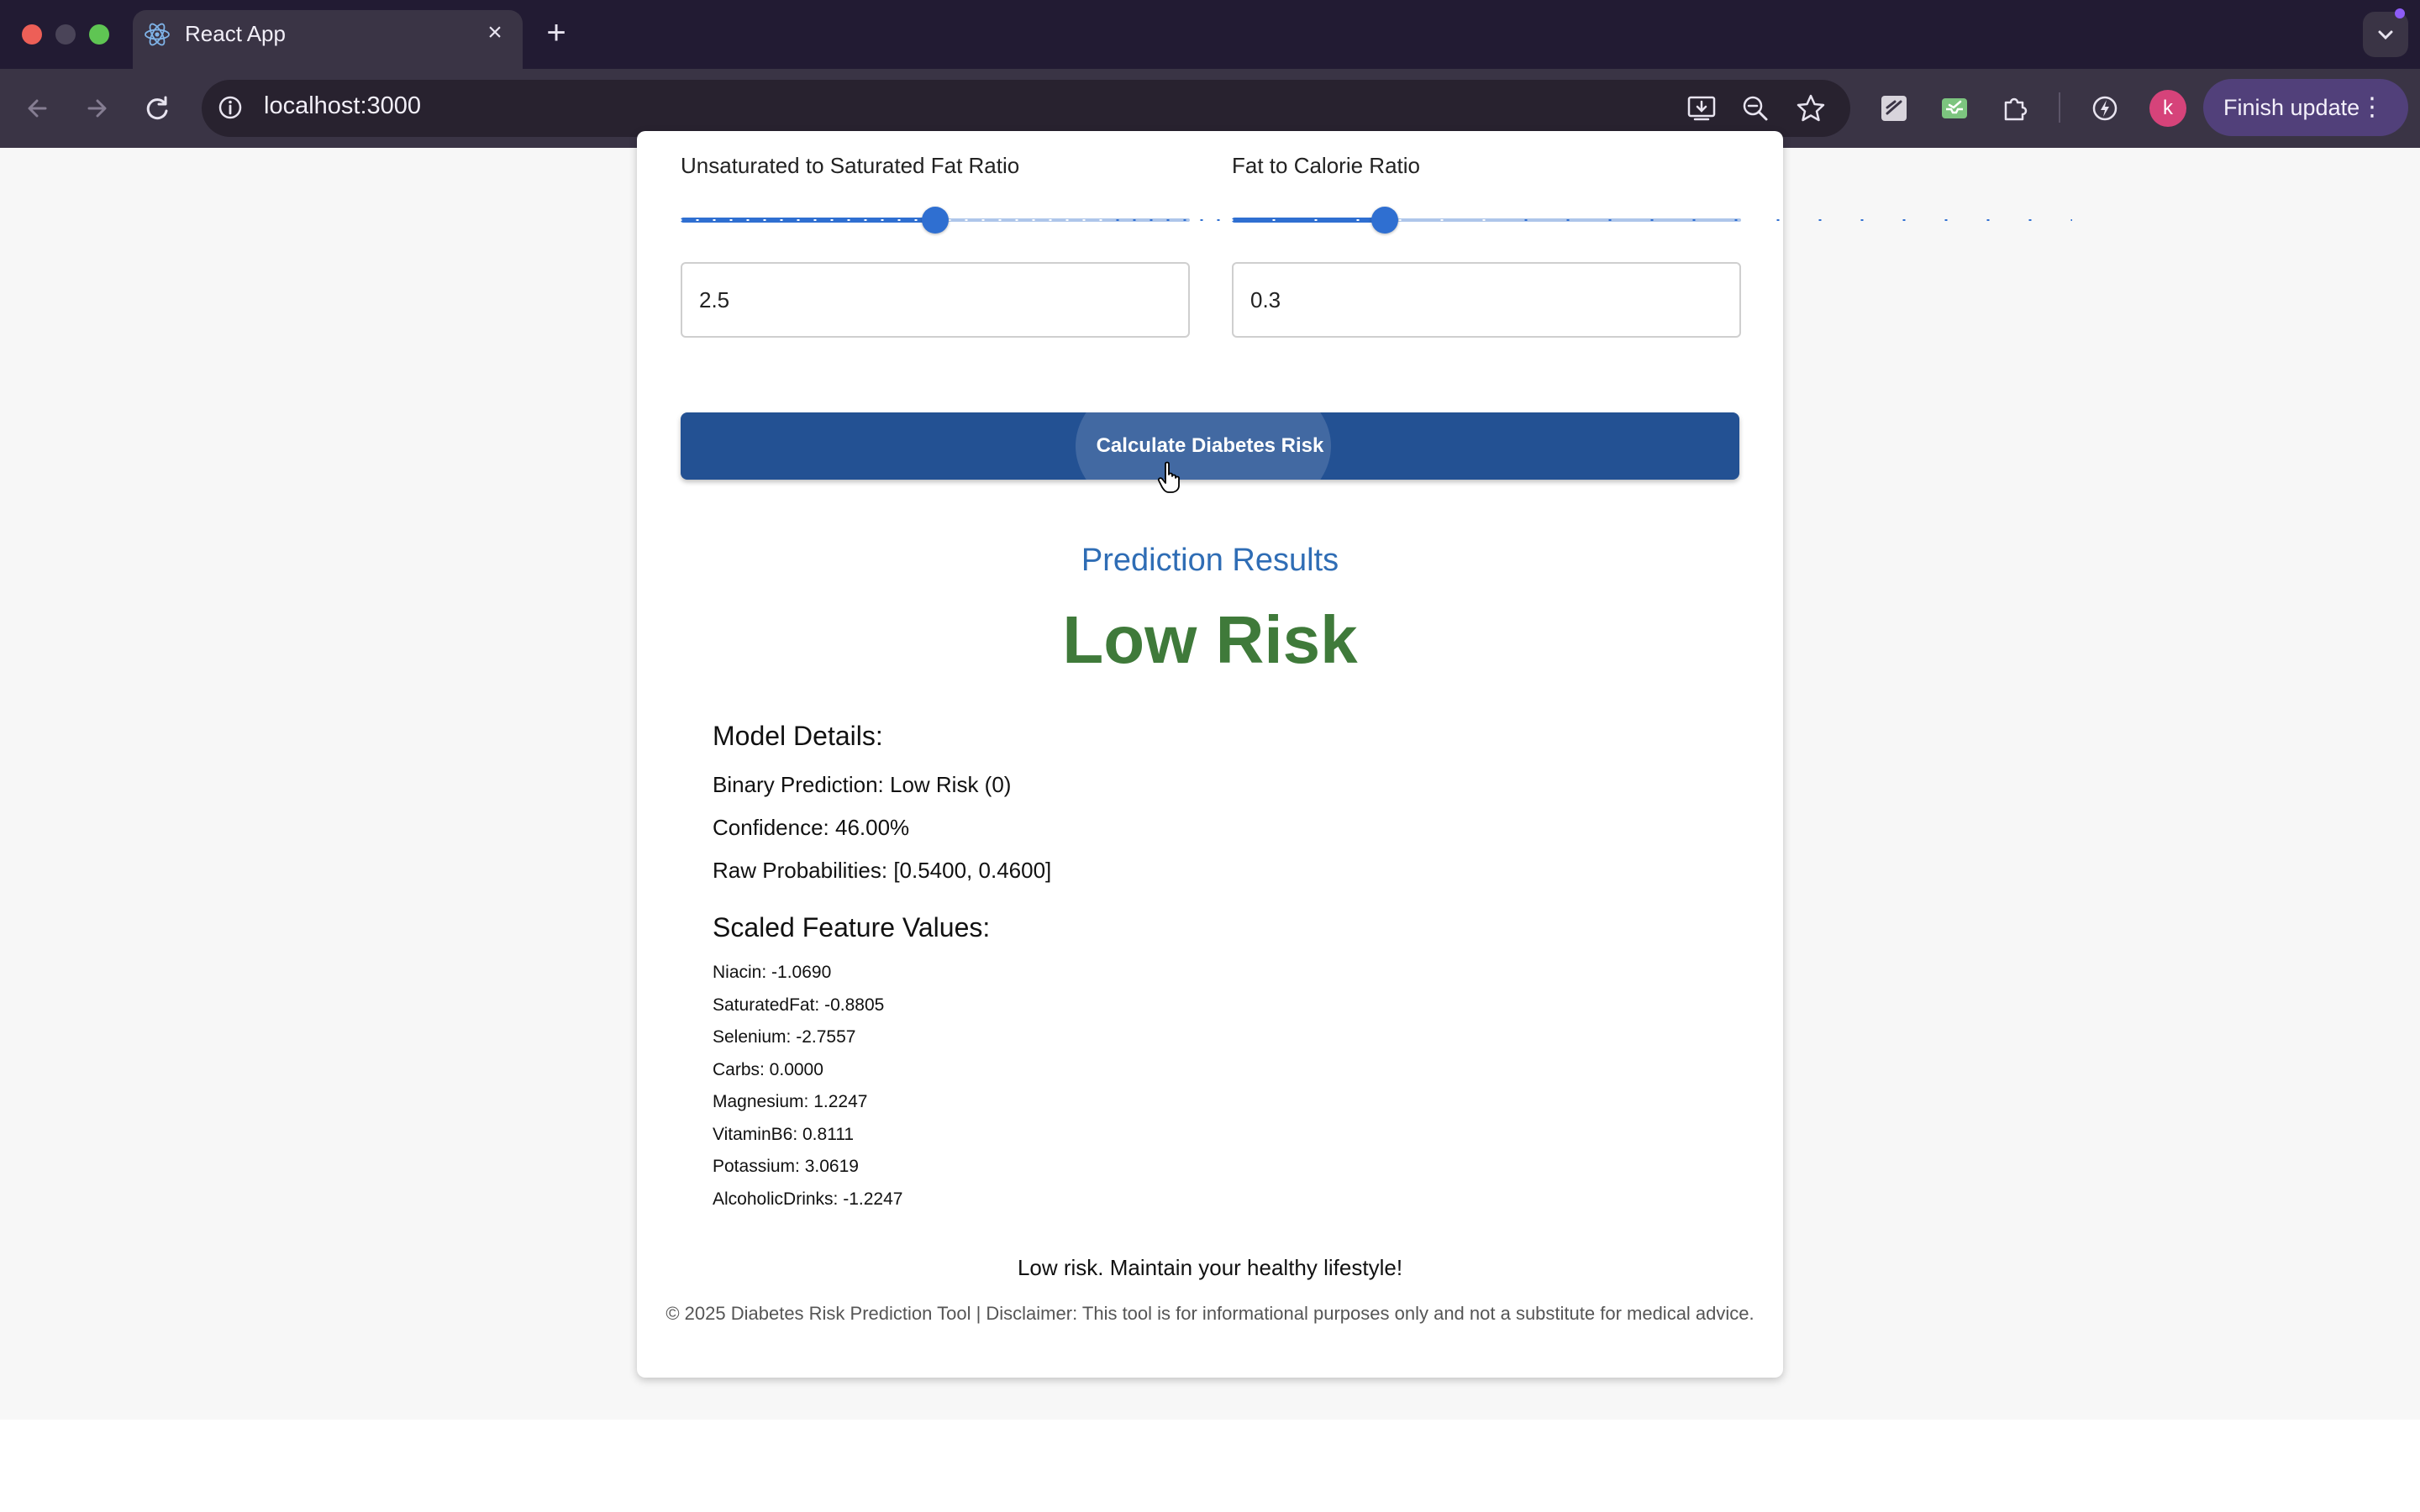 The image size is (2420, 1512). What do you see at coordinates (1954, 108) in the screenshot?
I see `extension-inbox-icon` at bounding box center [1954, 108].